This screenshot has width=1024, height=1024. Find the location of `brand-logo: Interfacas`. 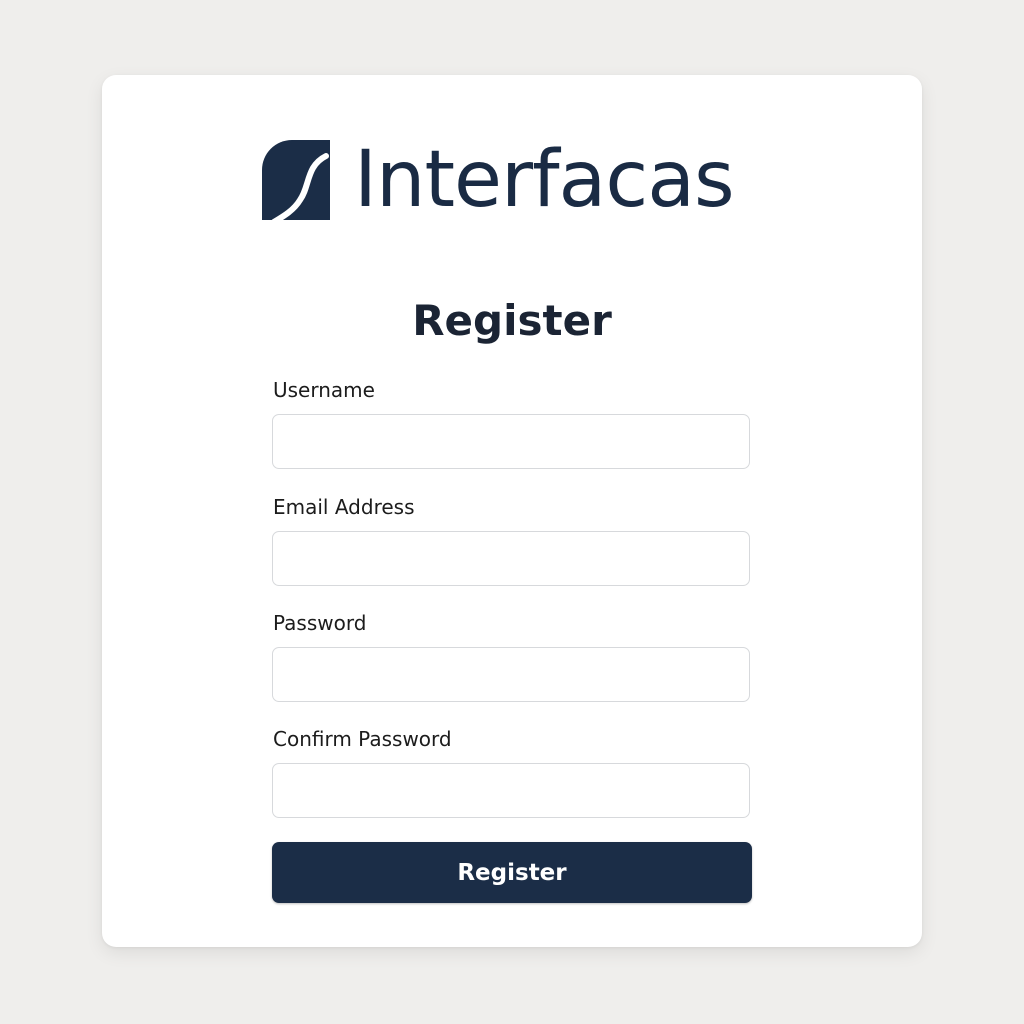

brand-logo: Interfacas is located at coordinates (498, 180).